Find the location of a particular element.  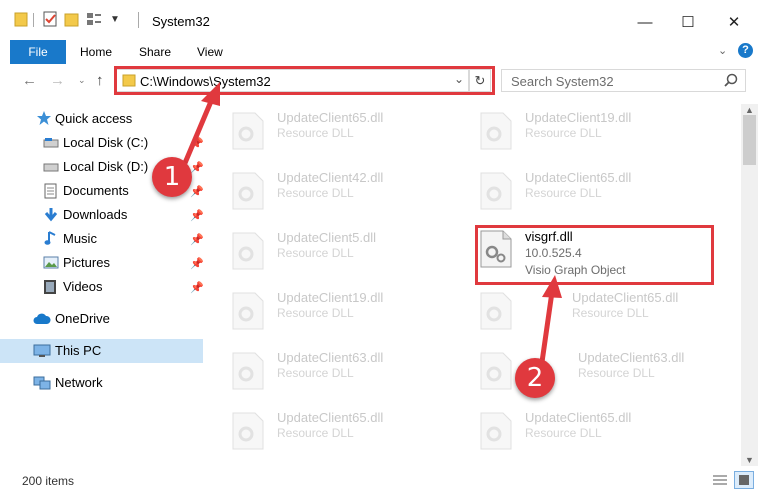

annotation-badge-1: 1 is located at coordinates (172, 177).